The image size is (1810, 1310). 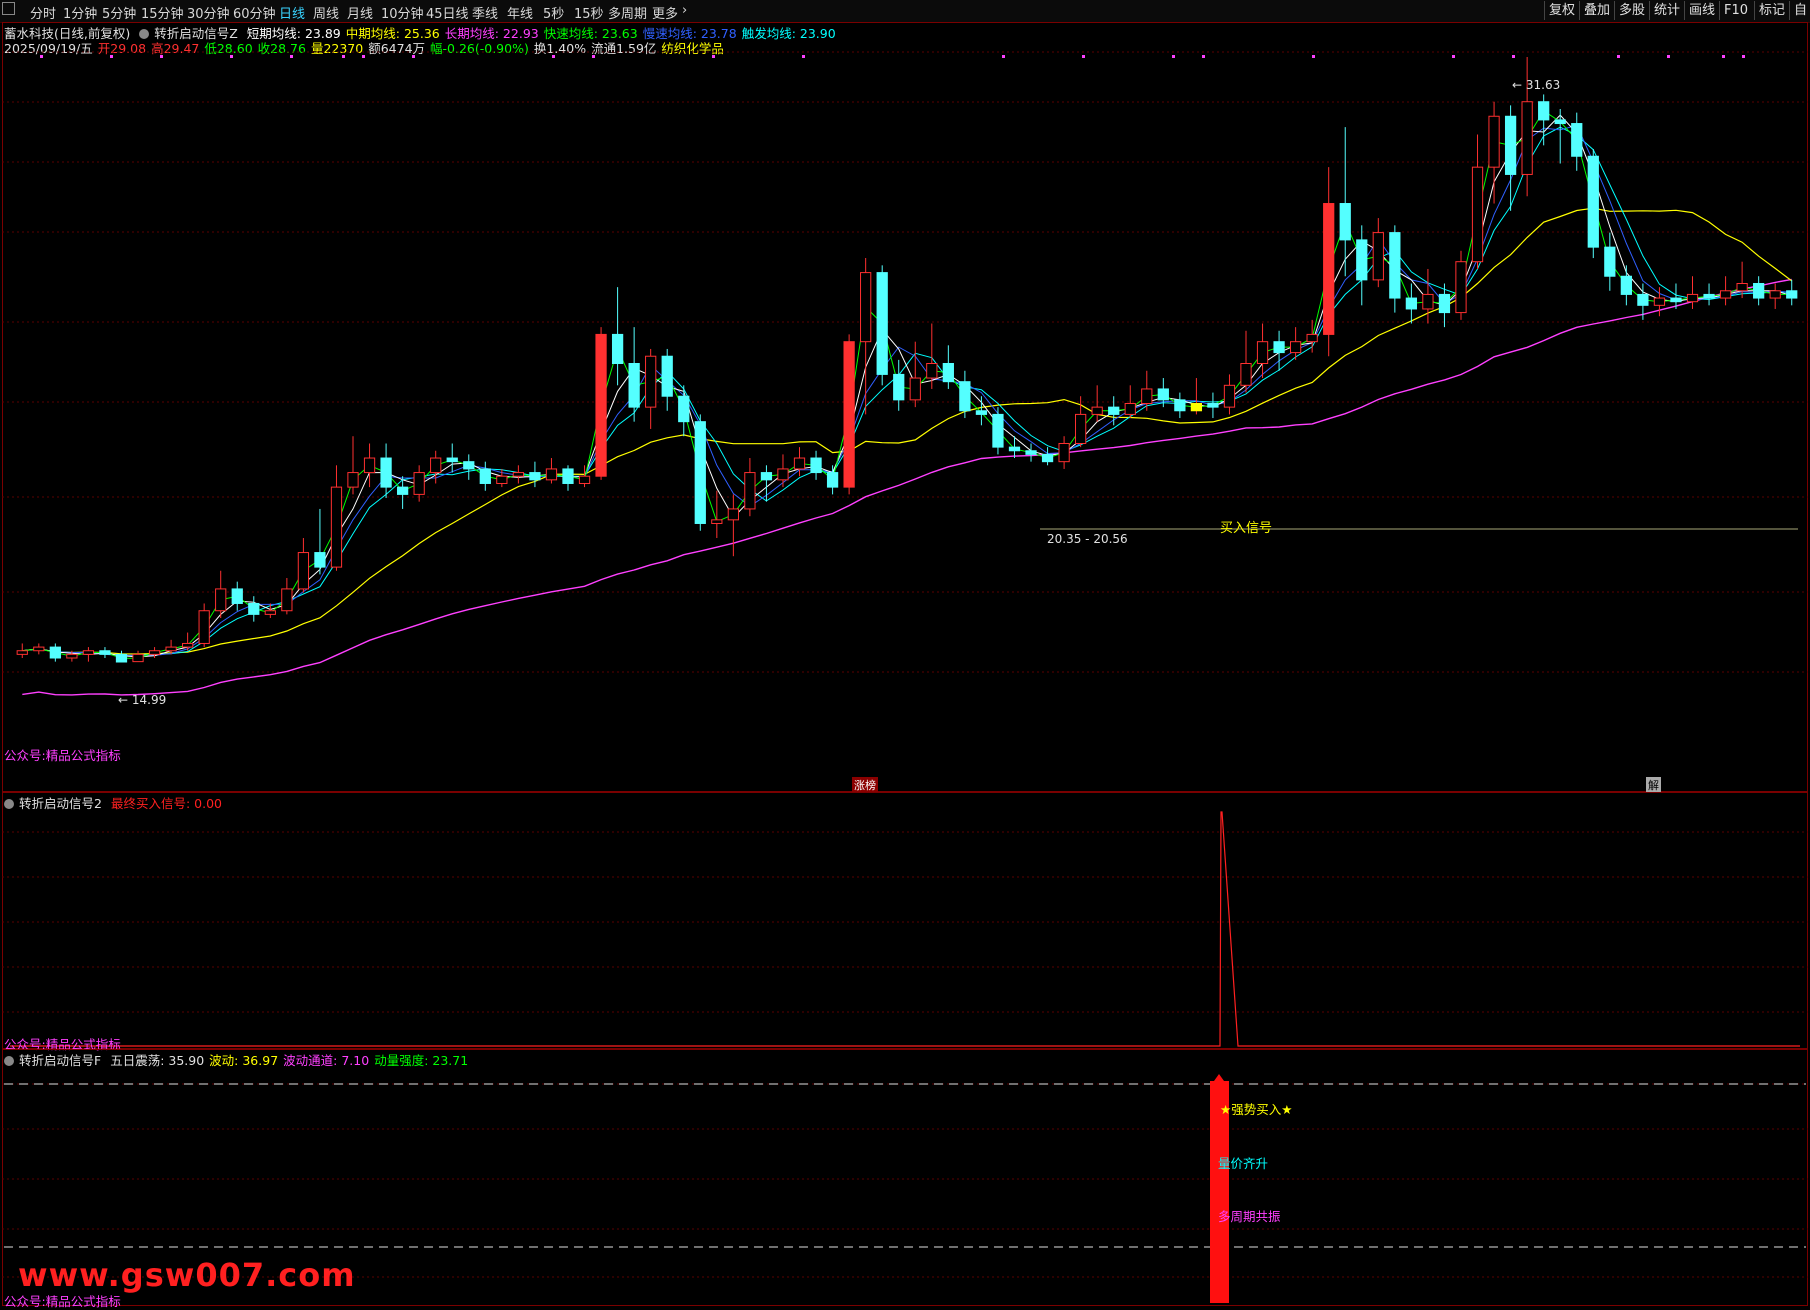 I want to click on button-diejia: 叠加, so click(x=1596, y=10).